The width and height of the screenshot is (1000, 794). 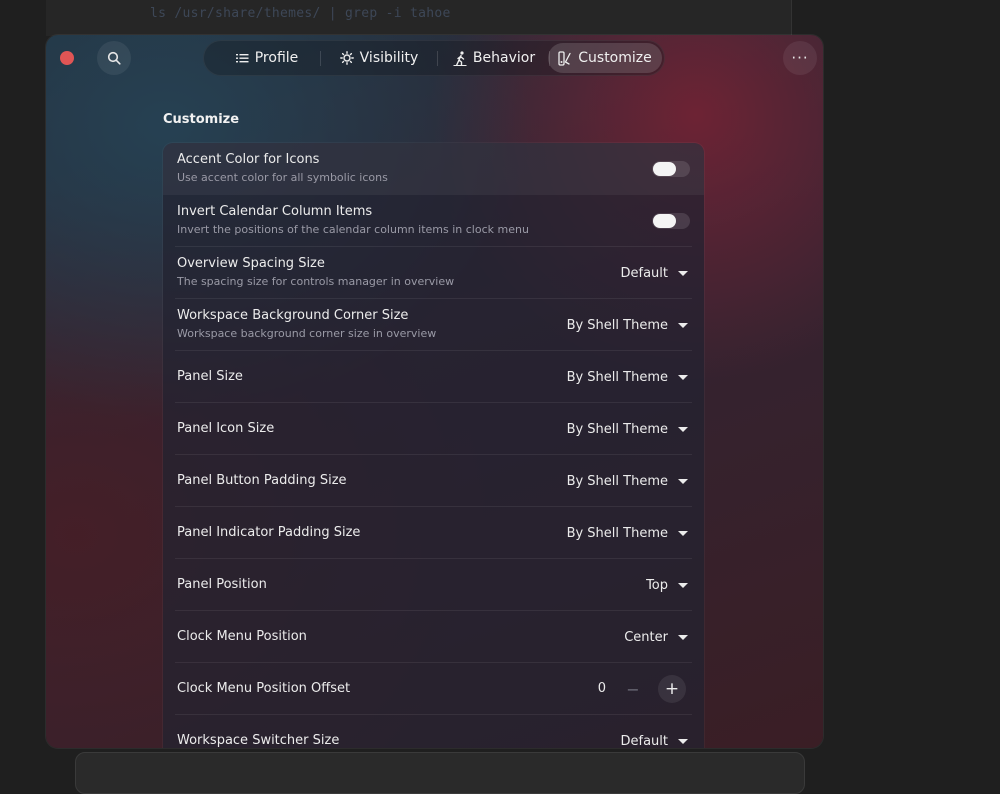 What do you see at coordinates (440, 773) in the screenshot?
I see `background-window-edge` at bounding box center [440, 773].